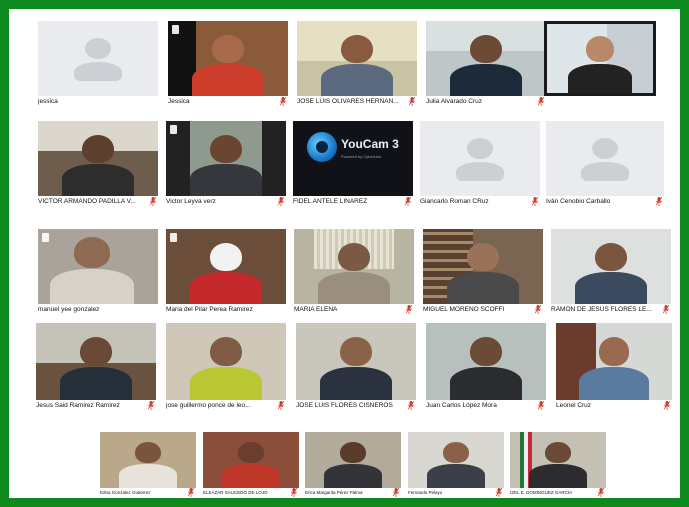  What do you see at coordinates (425, 492) in the screenshot?
I see `participant-name: Fernando Pelayo` at bounding box center [425, 492].